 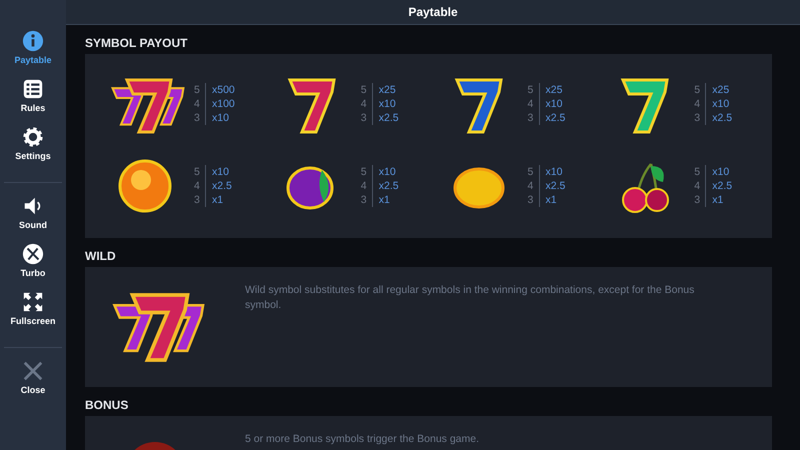 I want to click on payout-value: x100, so click(x=223, y=104).